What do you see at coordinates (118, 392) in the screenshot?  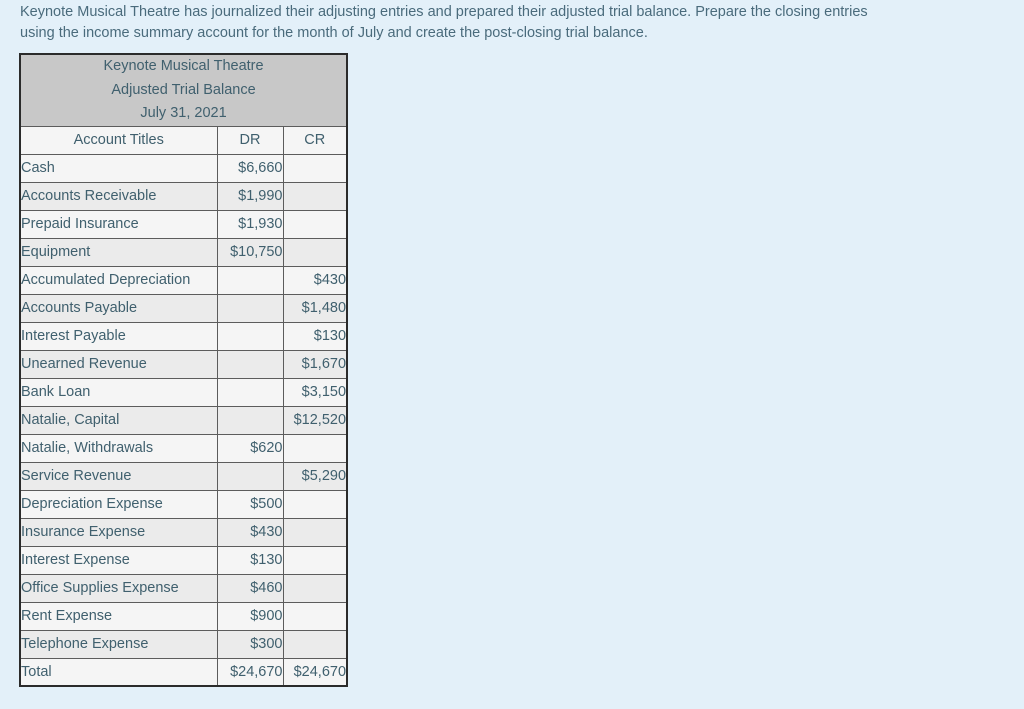 I see `cell-account-title: Bank Loan` at bounding box center [118, 392].